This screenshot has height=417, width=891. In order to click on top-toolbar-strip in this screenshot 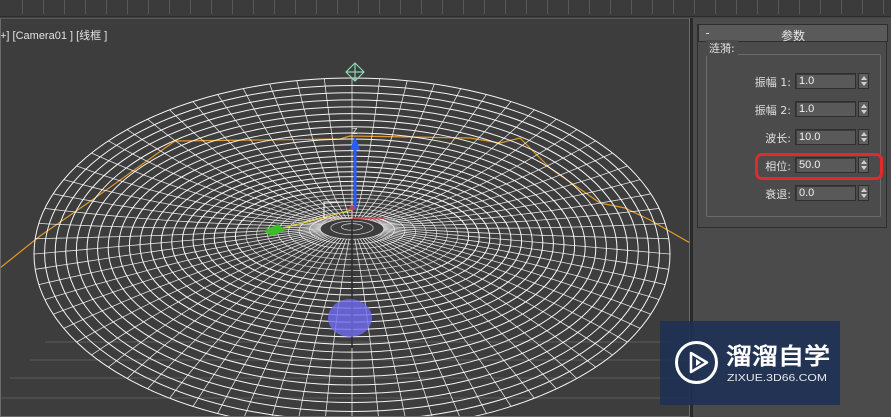, I will do `click(445, 8)`.